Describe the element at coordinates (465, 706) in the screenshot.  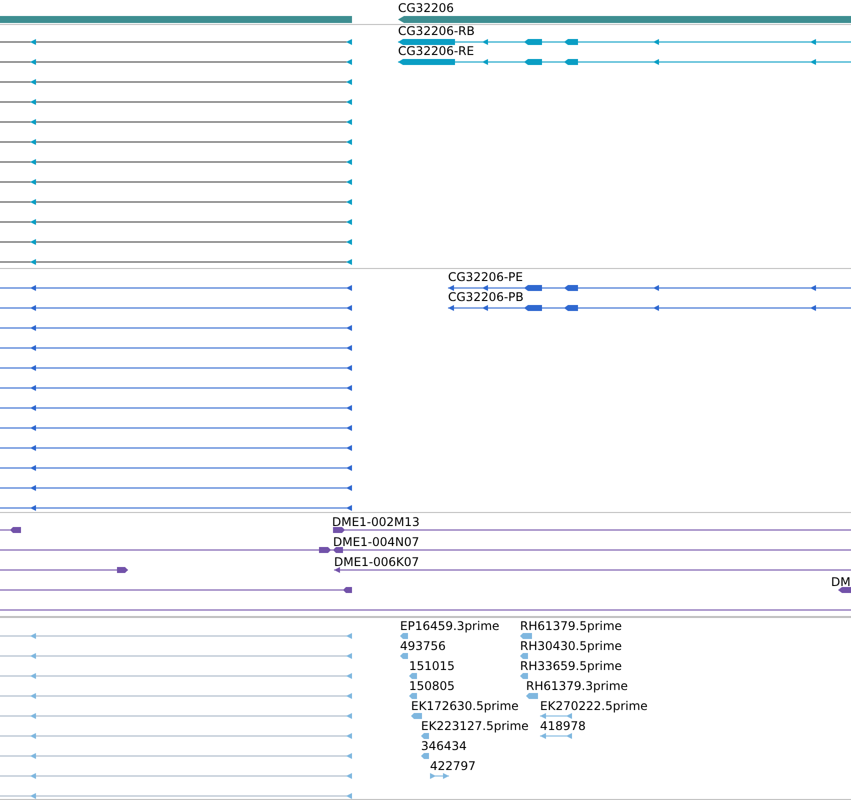
I see `feature-label: EK172630.5prime` at that location.